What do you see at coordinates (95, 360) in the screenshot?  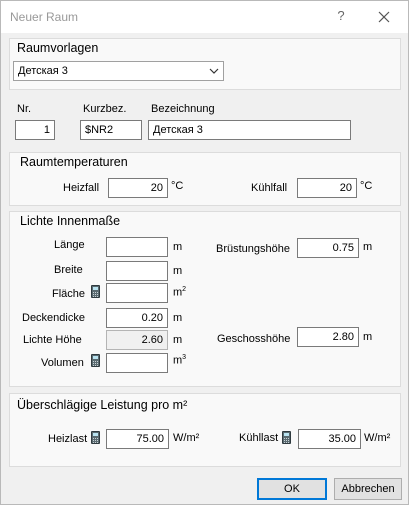 I see `volumen-calculator-icon` at bounding box center [95, 360].